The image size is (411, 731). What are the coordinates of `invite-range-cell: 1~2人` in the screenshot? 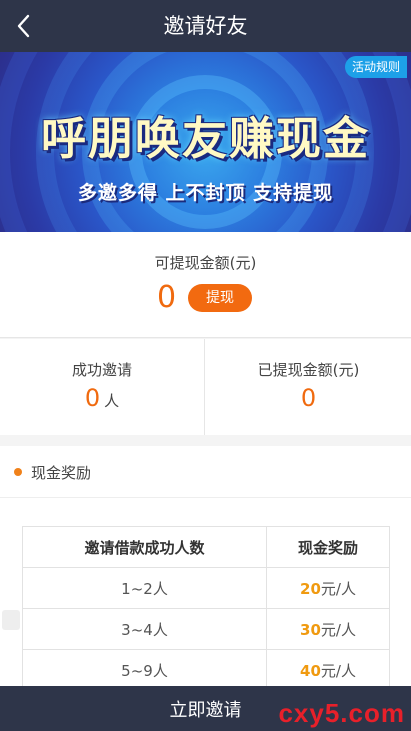 It's located at (144, 588).